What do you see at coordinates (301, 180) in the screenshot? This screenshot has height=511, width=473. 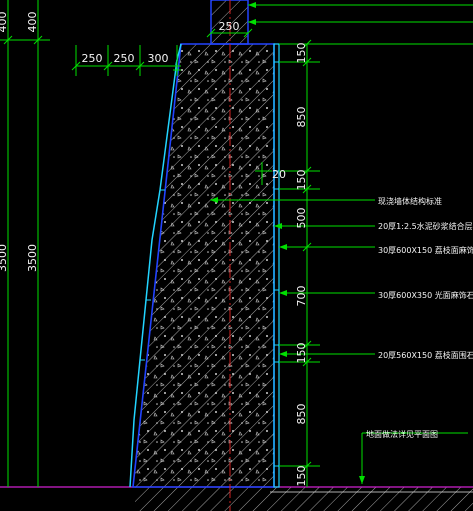 I see `dim-text-right-3: 150` at bounding box center [301, 180].